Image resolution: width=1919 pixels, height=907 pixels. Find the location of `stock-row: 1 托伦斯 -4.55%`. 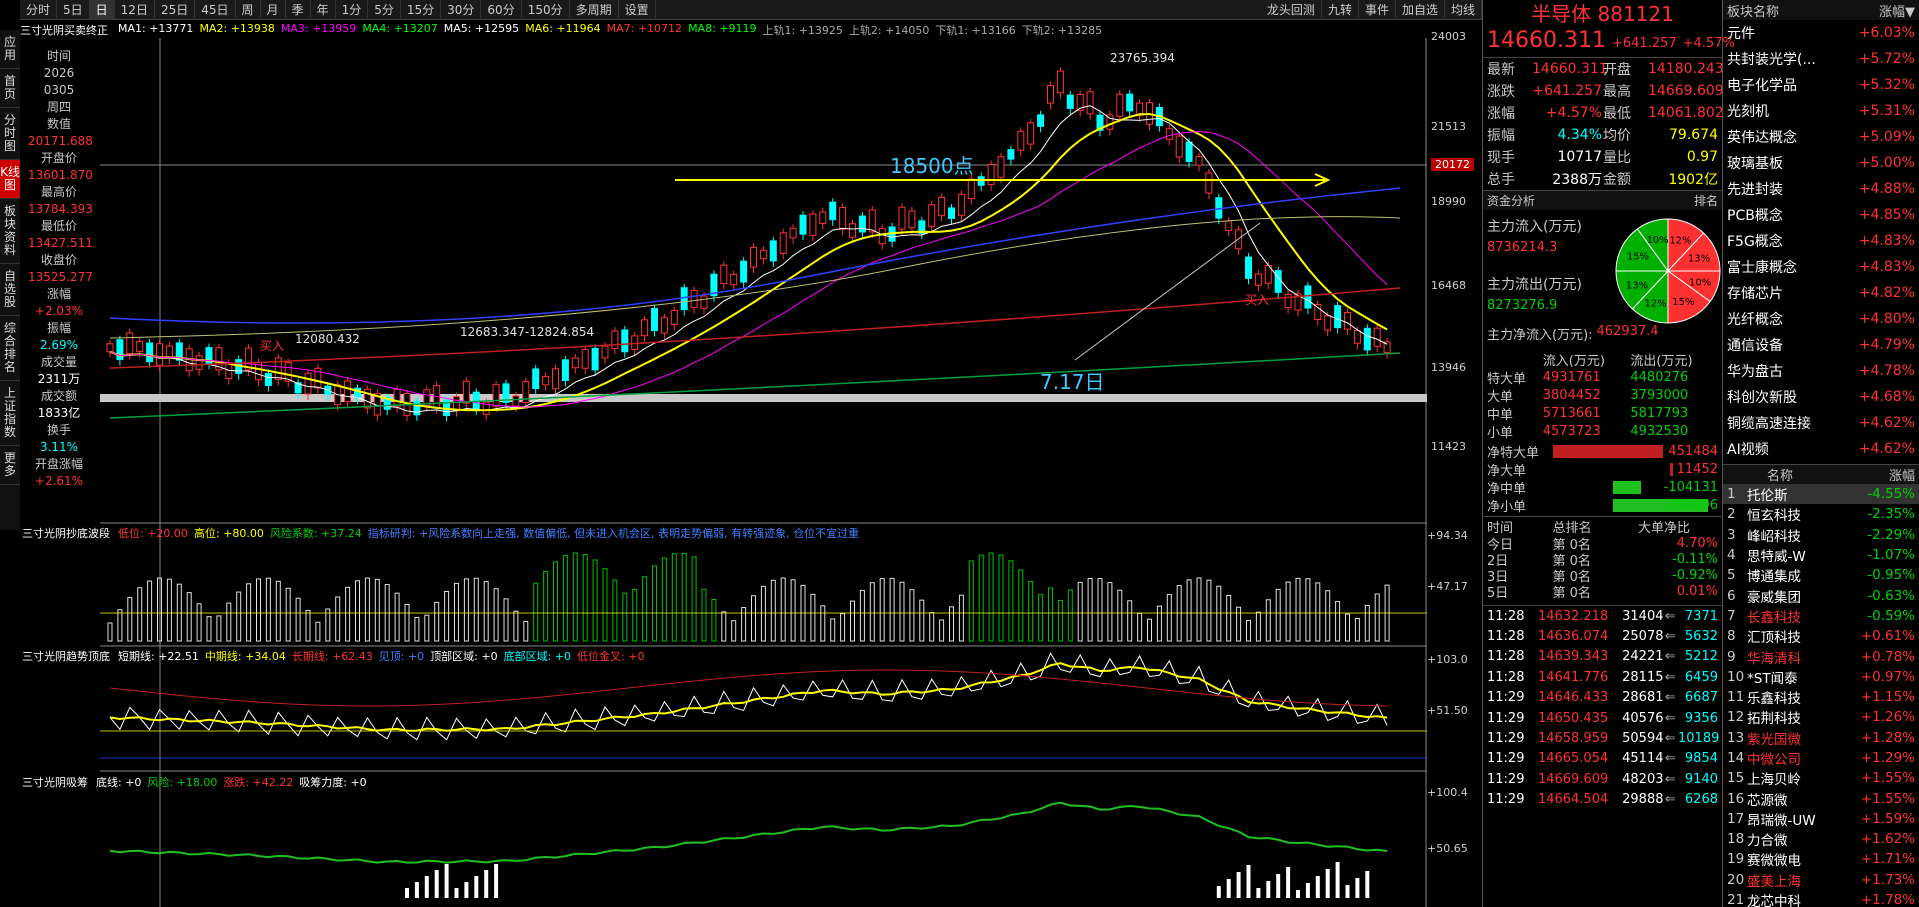

stock-row: 1 托伦斯 -4.55% is located at coordinates (1821, 494).